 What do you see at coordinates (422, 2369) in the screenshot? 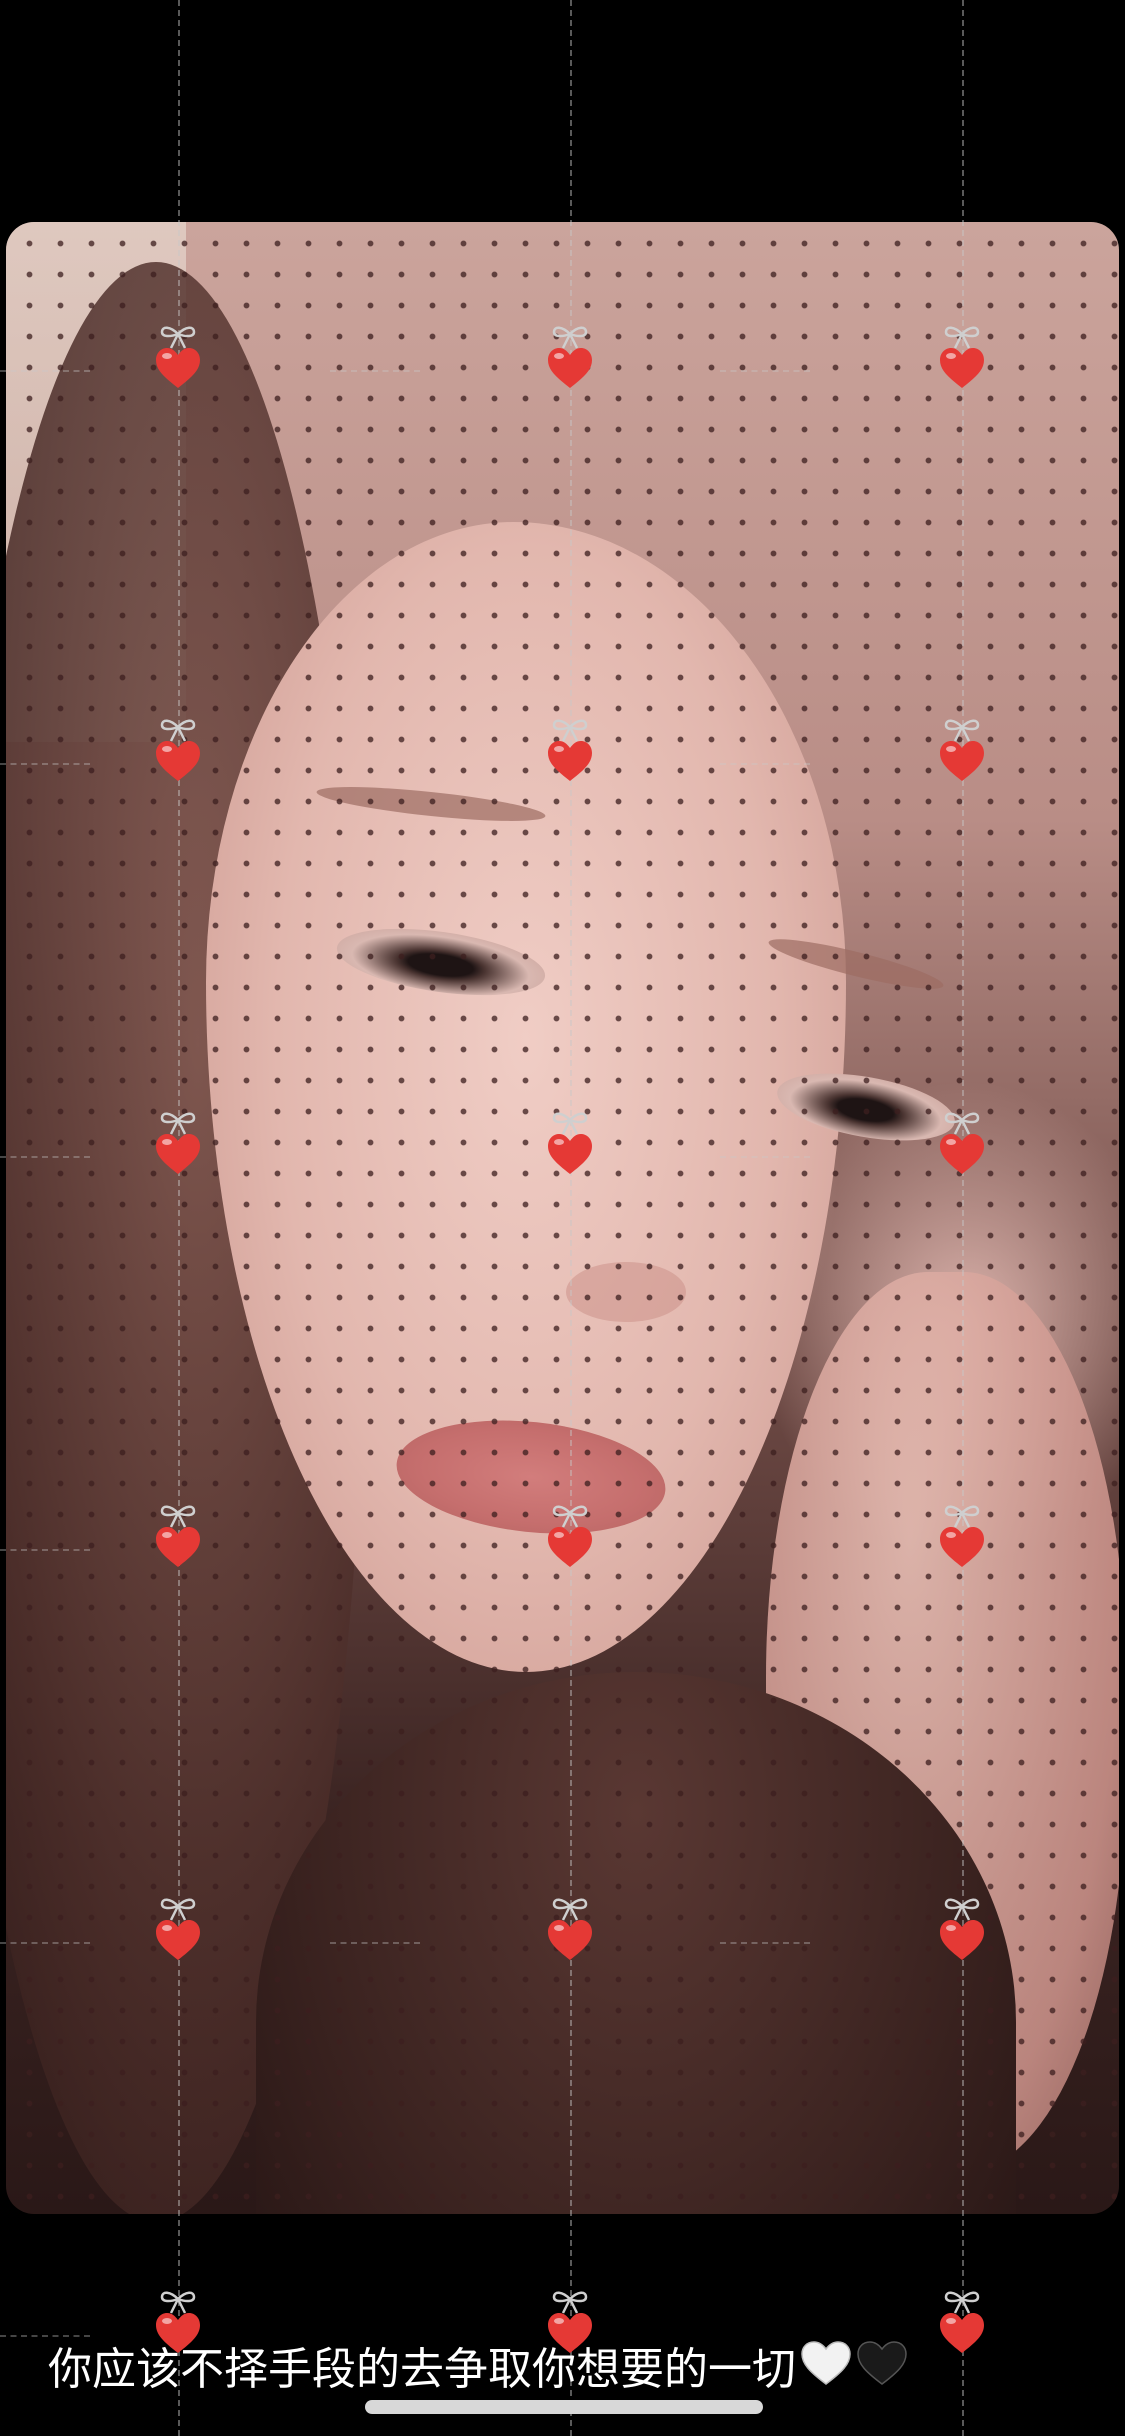
I see `caption-text: 你应该不择手段的去争取你想要的一切` at bounding box center [422, 2369].